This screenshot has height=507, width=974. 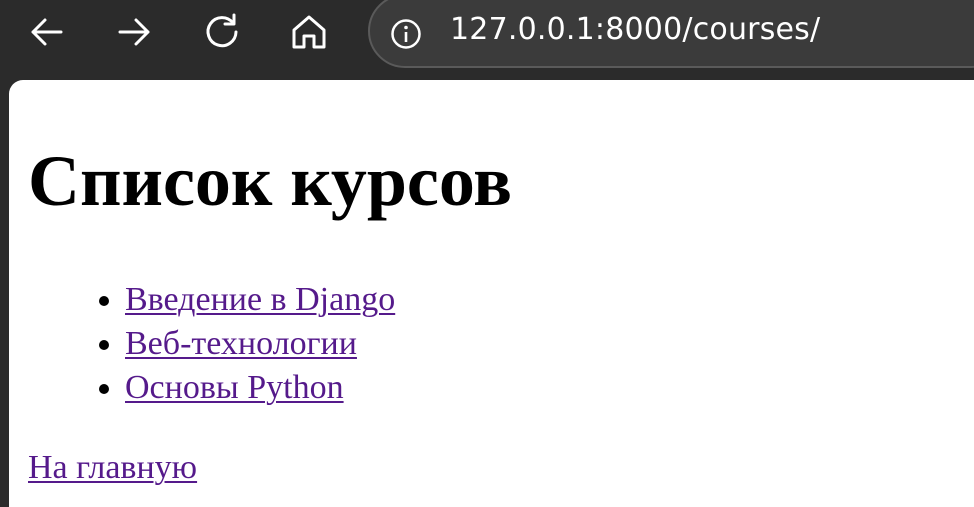 I want to click on home-icon, so click(x=309, y=32).